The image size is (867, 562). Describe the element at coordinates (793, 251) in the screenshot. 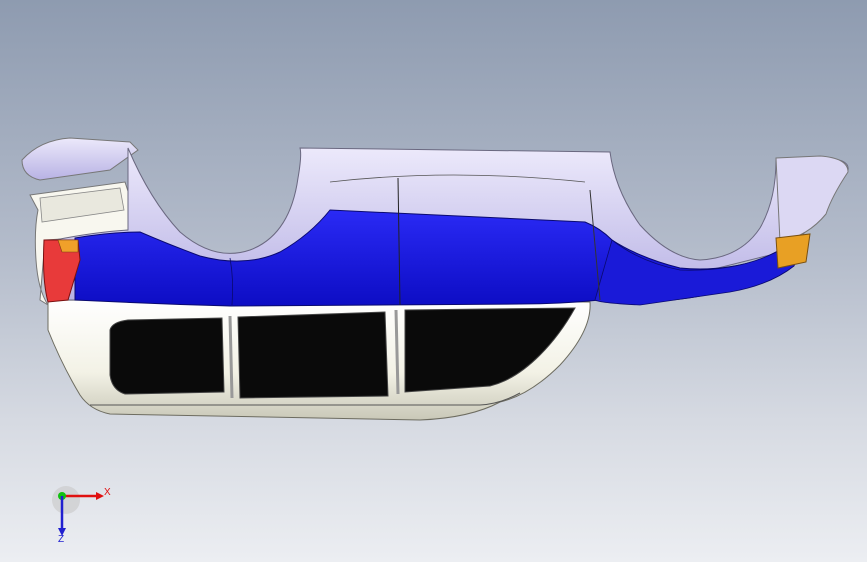

I see `side-marker` at that location.